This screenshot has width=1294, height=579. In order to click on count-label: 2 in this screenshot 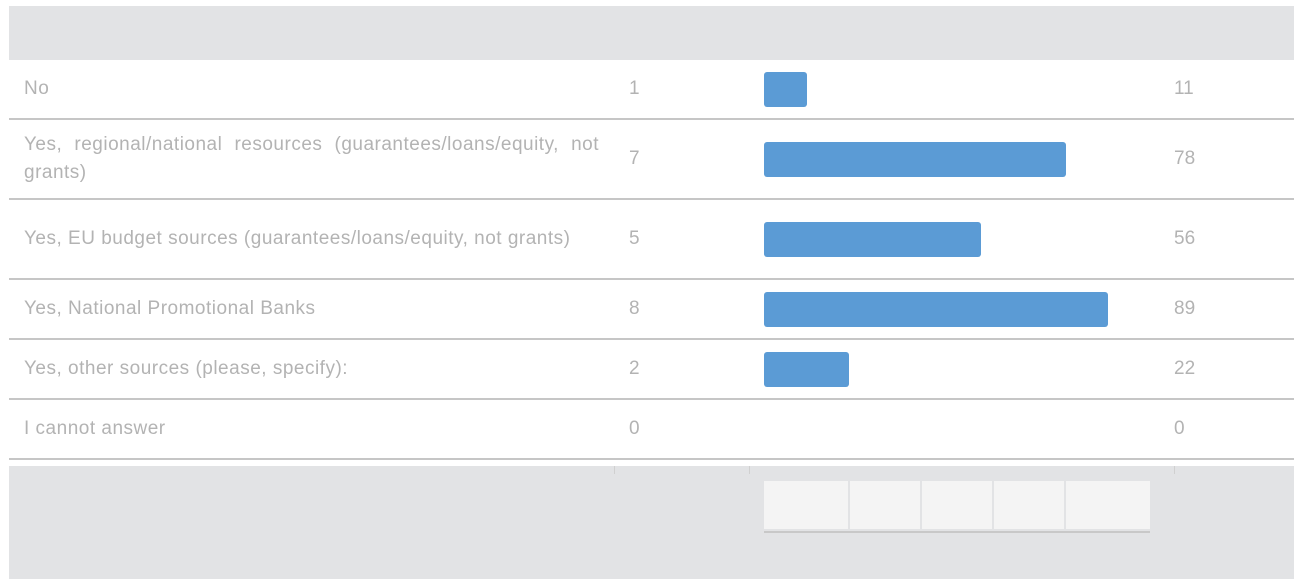, I will do `click(634, 368)`.